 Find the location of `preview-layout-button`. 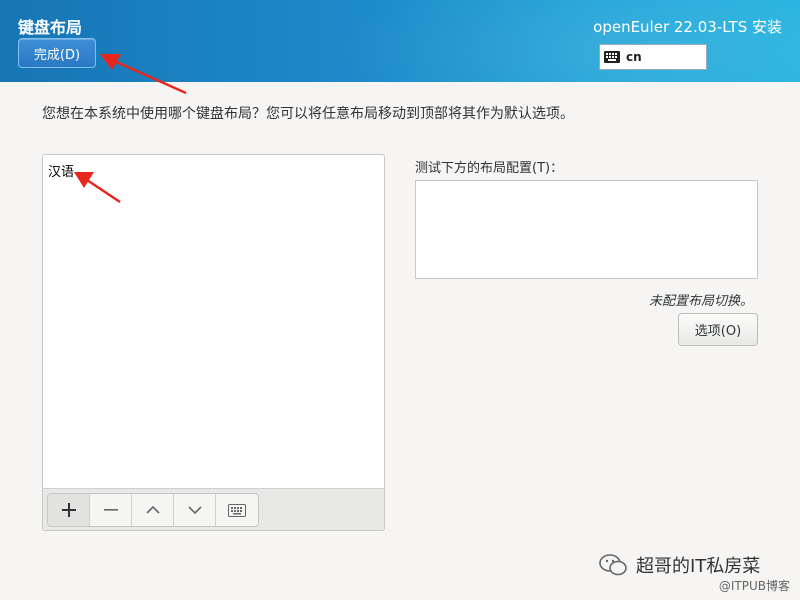

preview-layout-button is located at coordinates (237, 510).